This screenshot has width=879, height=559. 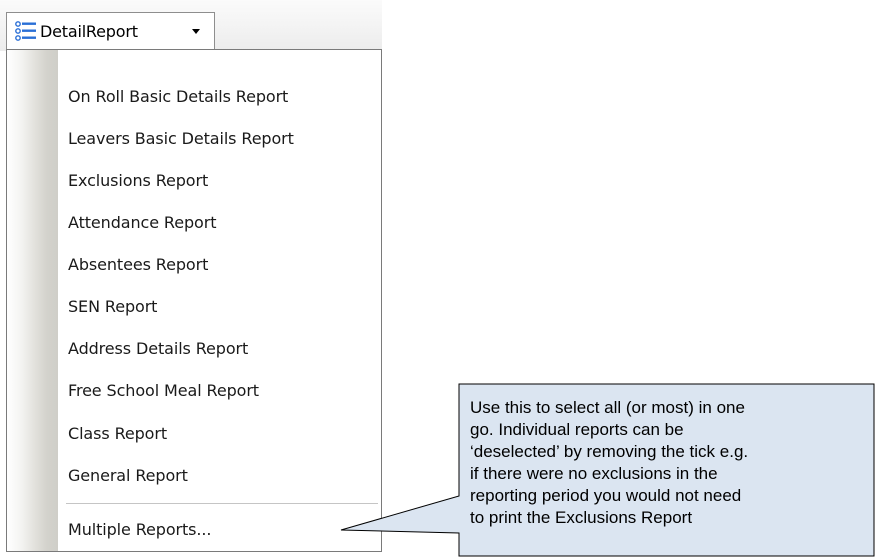 I want to click on callout-line: reporting period you would not need, so click(x=606, y=495).